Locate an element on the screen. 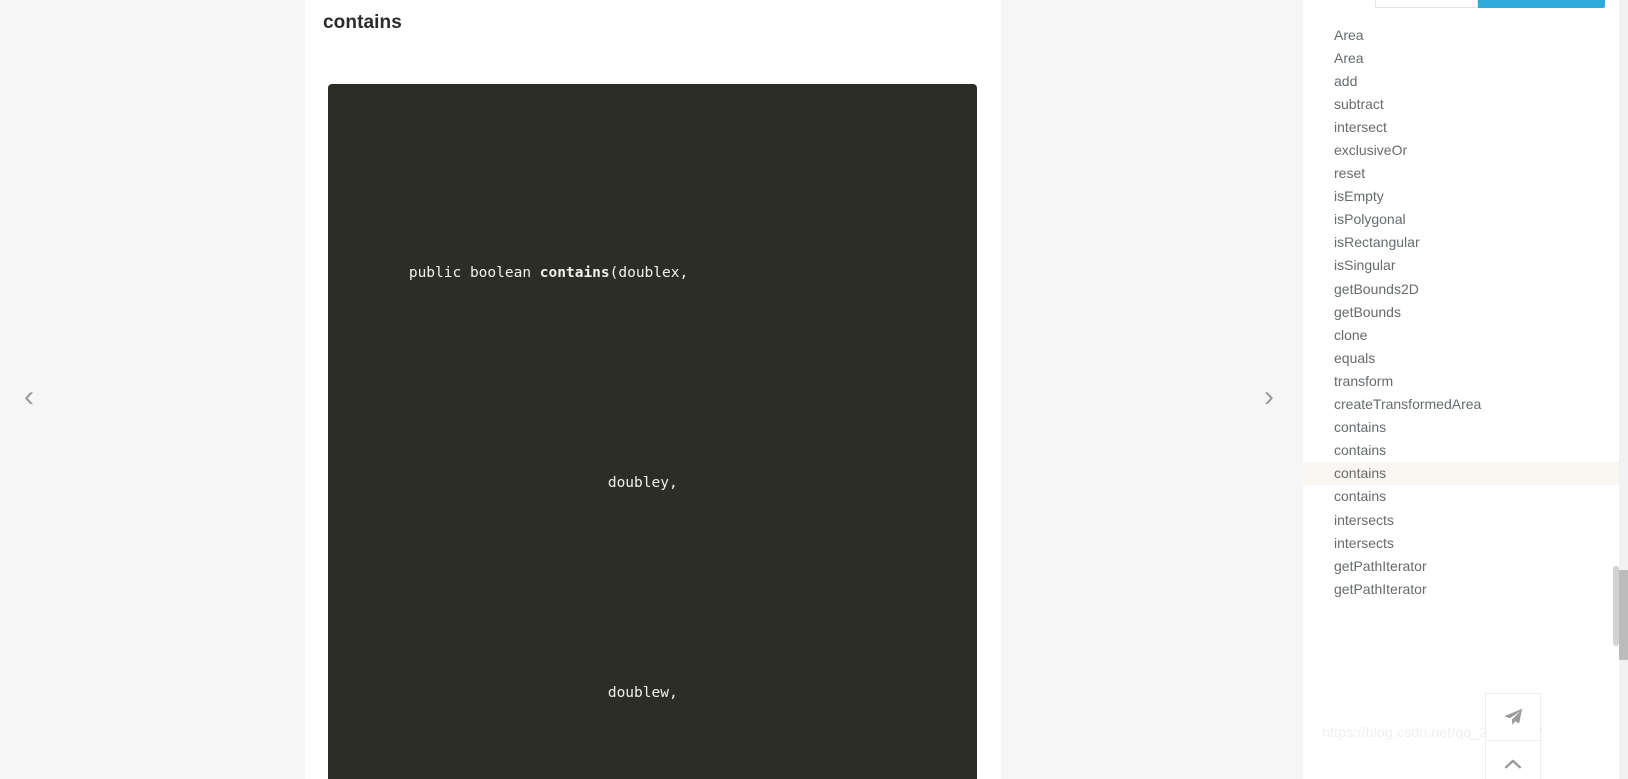 The image size is (1628, 779). sidebar-item-clone: clone is located at coordinates (1461, 334).